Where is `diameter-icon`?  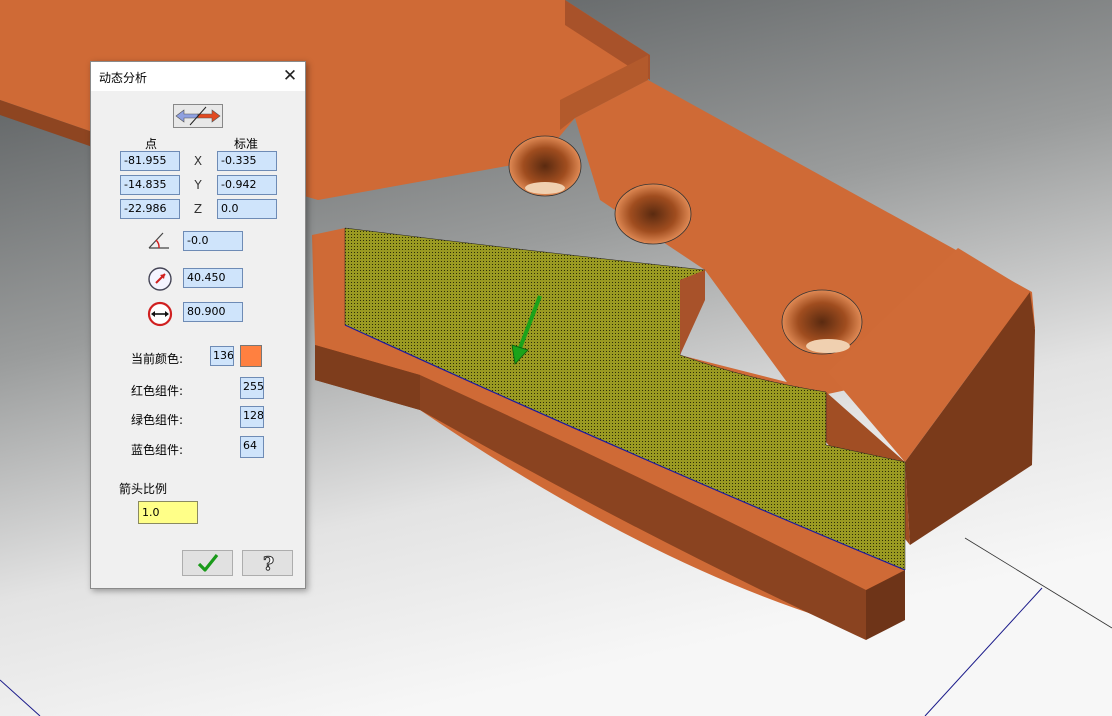
diameter-icon is located at coordinates (160, 314).